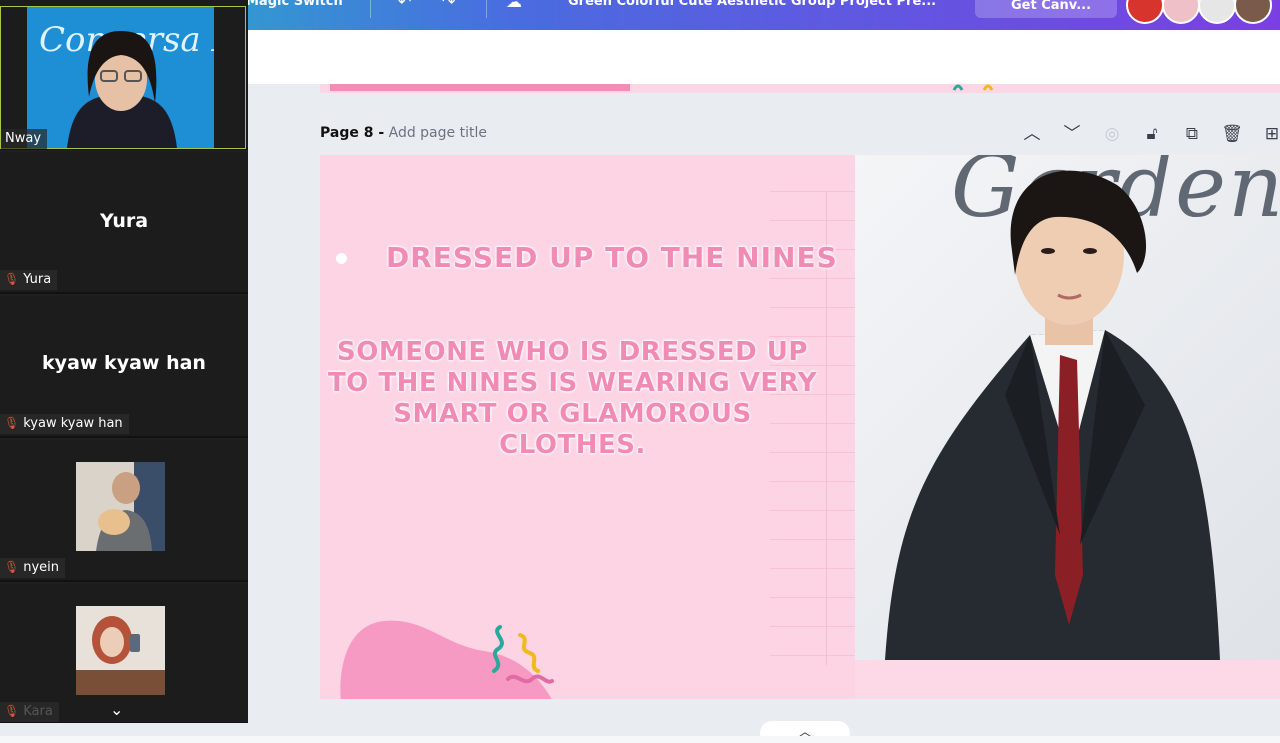 This screenshot has width=1280, height=743. What do you see at coordinates (480, 87) in the screenshot?
I see `previous-page-stripe` at bounding box center [480, 87].